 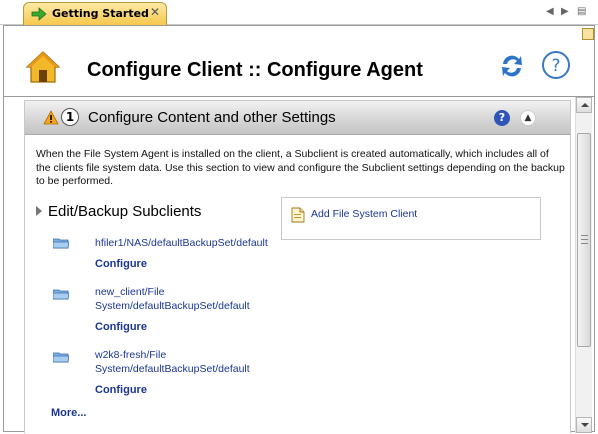 What do you see at coordinates (550, 11) in the screenshot?
I see `scroll-left-icon: ◀` at bounding box center [550, 11].